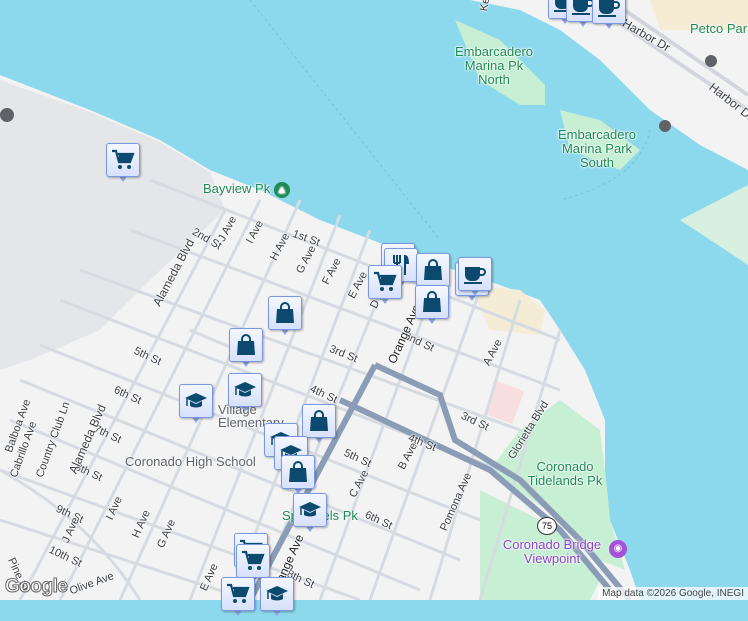 This screenshot has width=748, height=621. I want to click on ferry-icon, so click(665, 126).